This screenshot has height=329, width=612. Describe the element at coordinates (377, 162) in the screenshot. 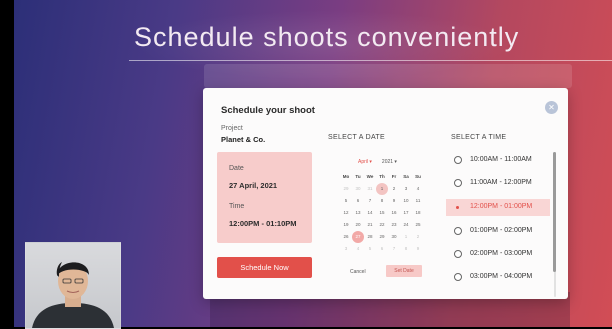

I see `calendar-header: April ▾ 2021 ▾` at that location.